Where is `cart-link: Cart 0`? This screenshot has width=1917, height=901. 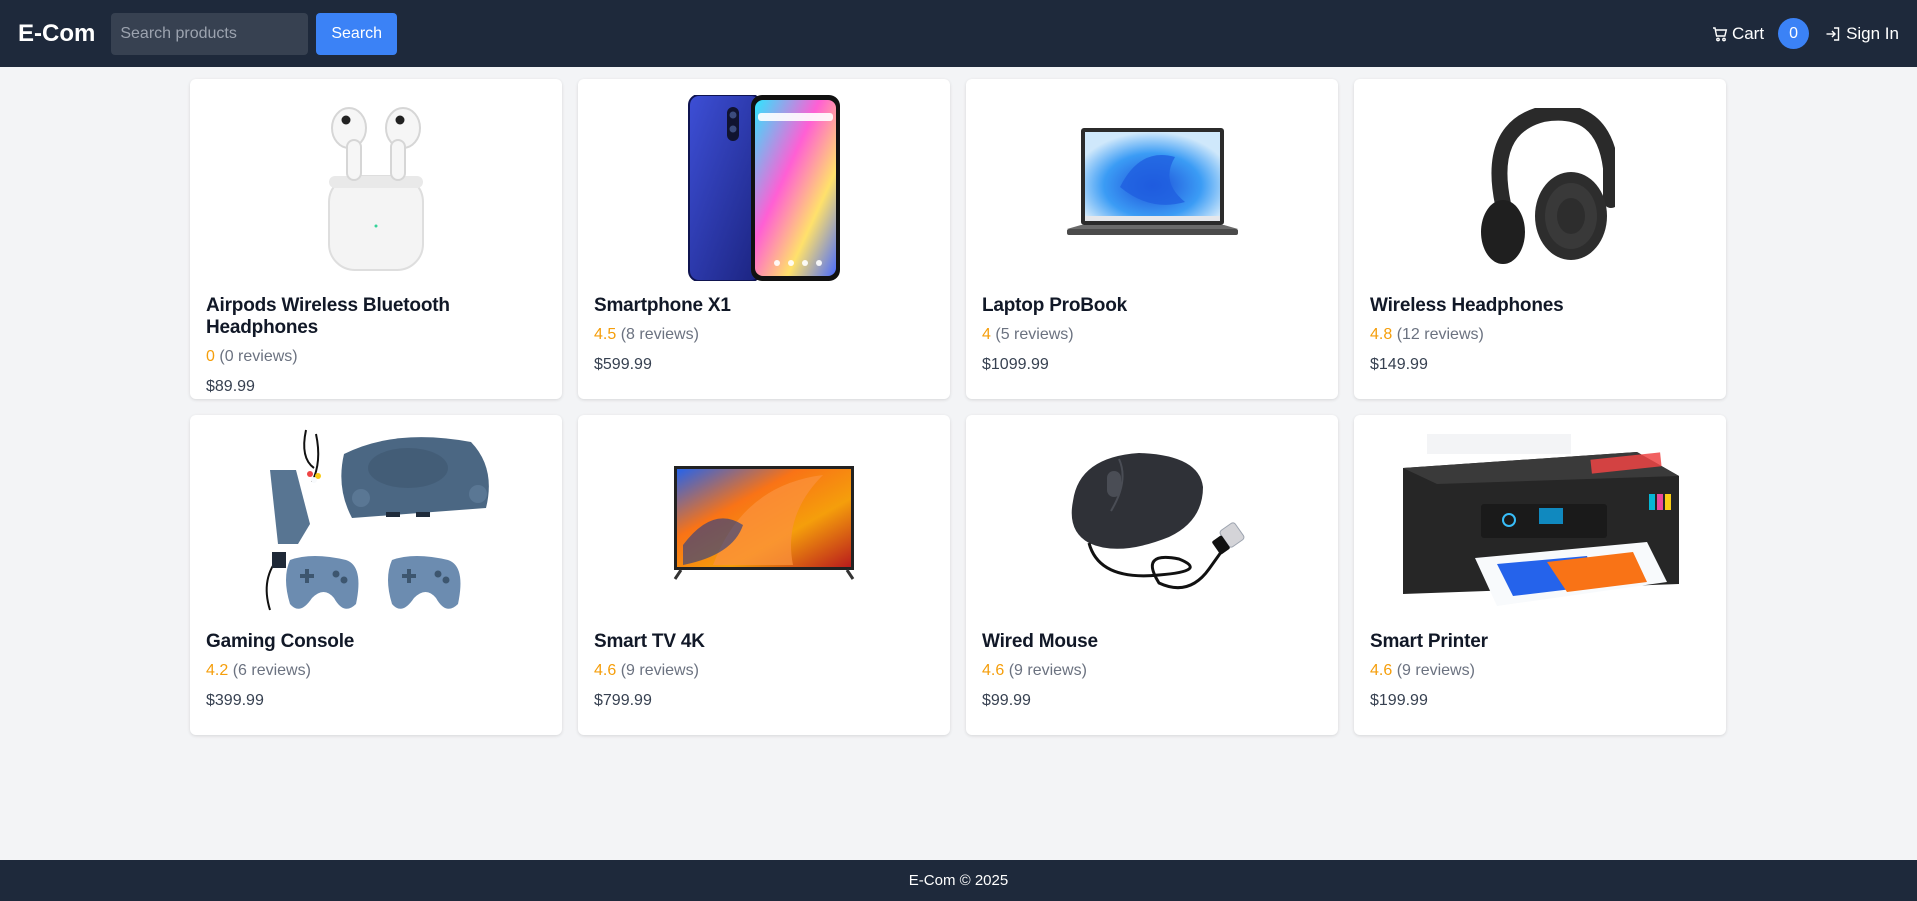
cart-link: Cart 0 is located at coordinates (1761, 33).